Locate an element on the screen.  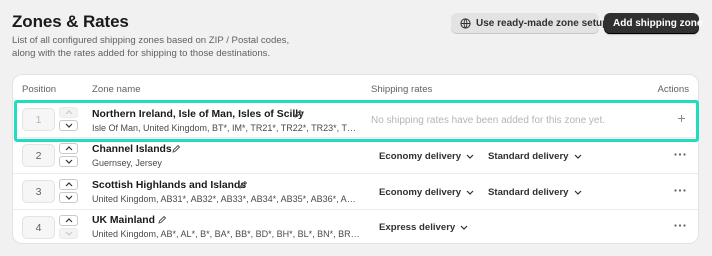
page-title: Zones & Rates is located at coordinates (70, 21).